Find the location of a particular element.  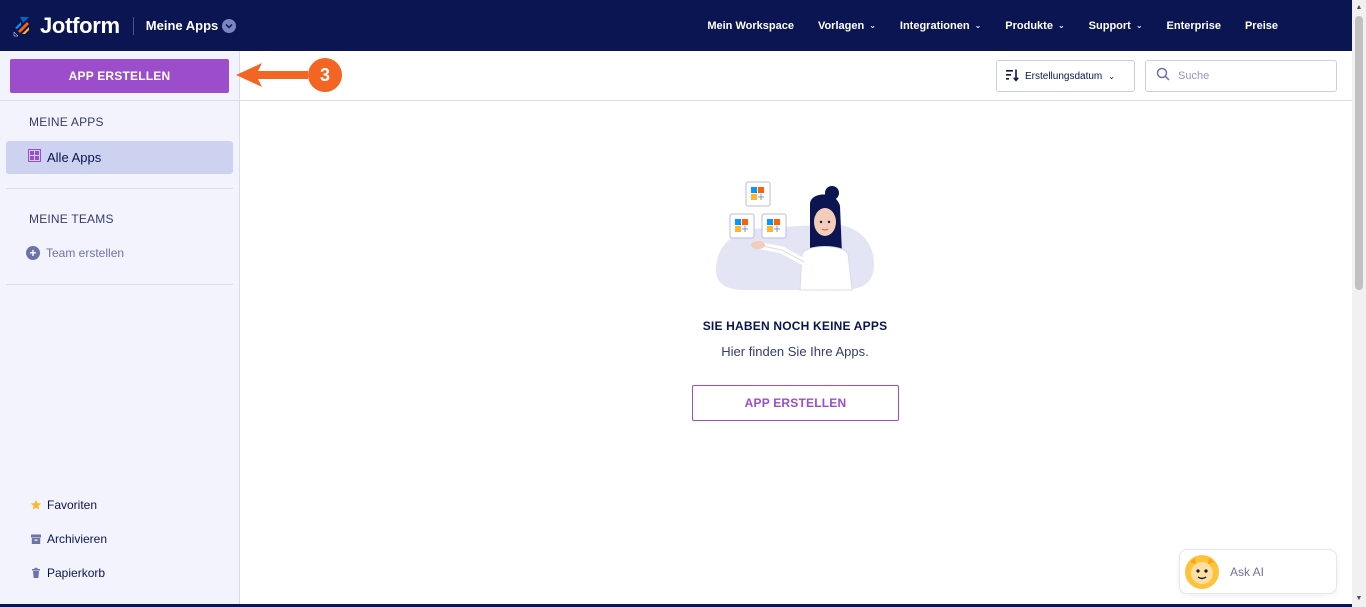

scroll-down-arrow-icon: ▼ is located at coordinates (1359, 599).